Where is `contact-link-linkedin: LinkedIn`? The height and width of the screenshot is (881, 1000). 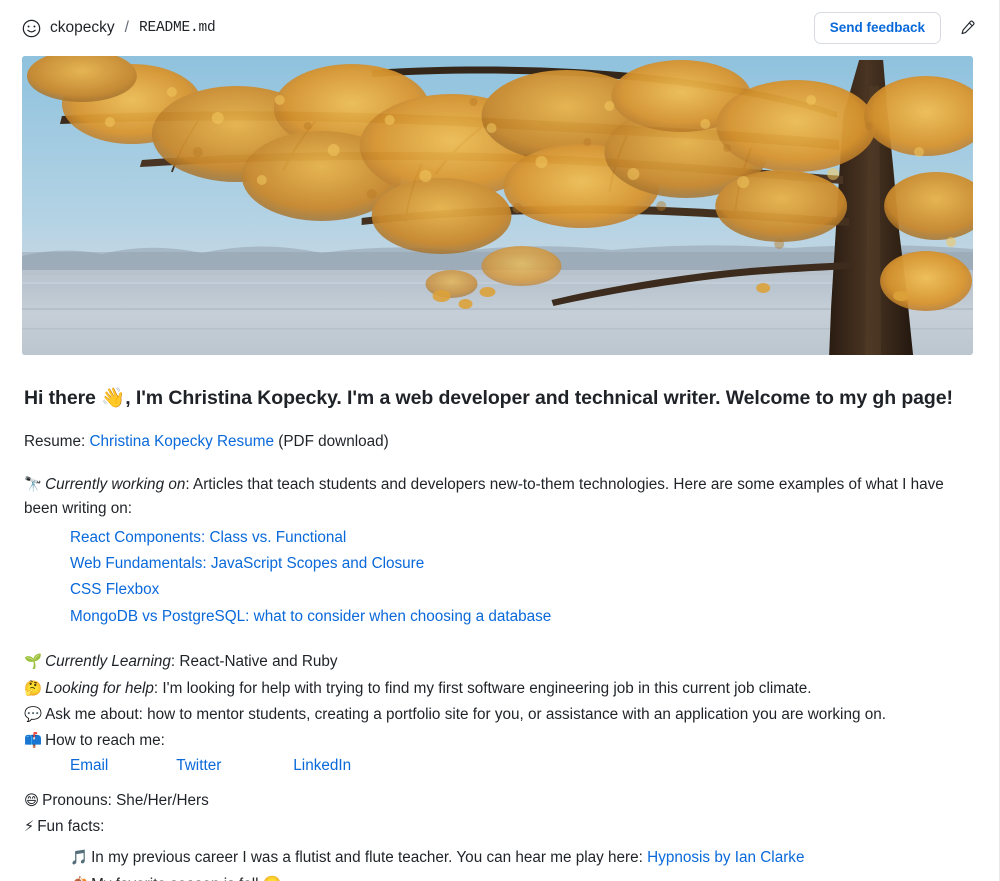 contact-link-linkedin: LinkedIn is located at coordinates (322, 766).